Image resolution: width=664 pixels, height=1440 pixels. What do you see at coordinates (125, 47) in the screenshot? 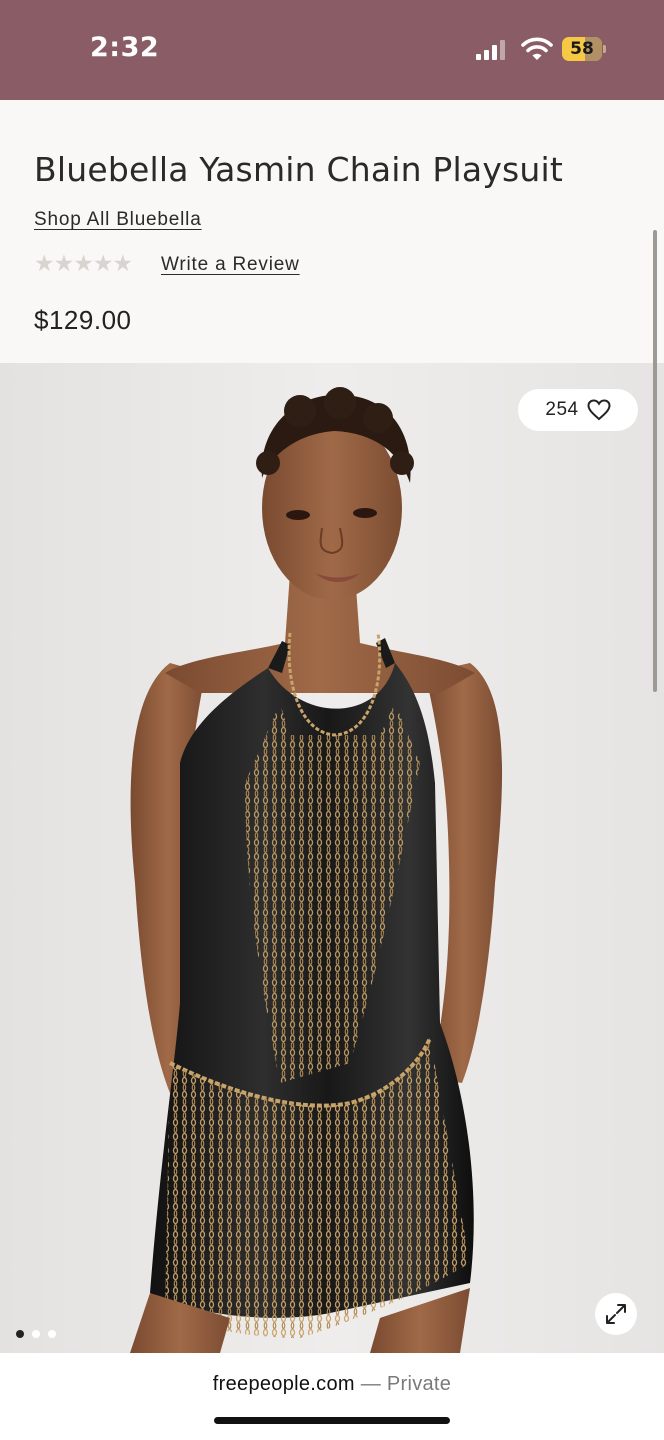
I see `status-time: 2:32` at bounding box center [125, 47].